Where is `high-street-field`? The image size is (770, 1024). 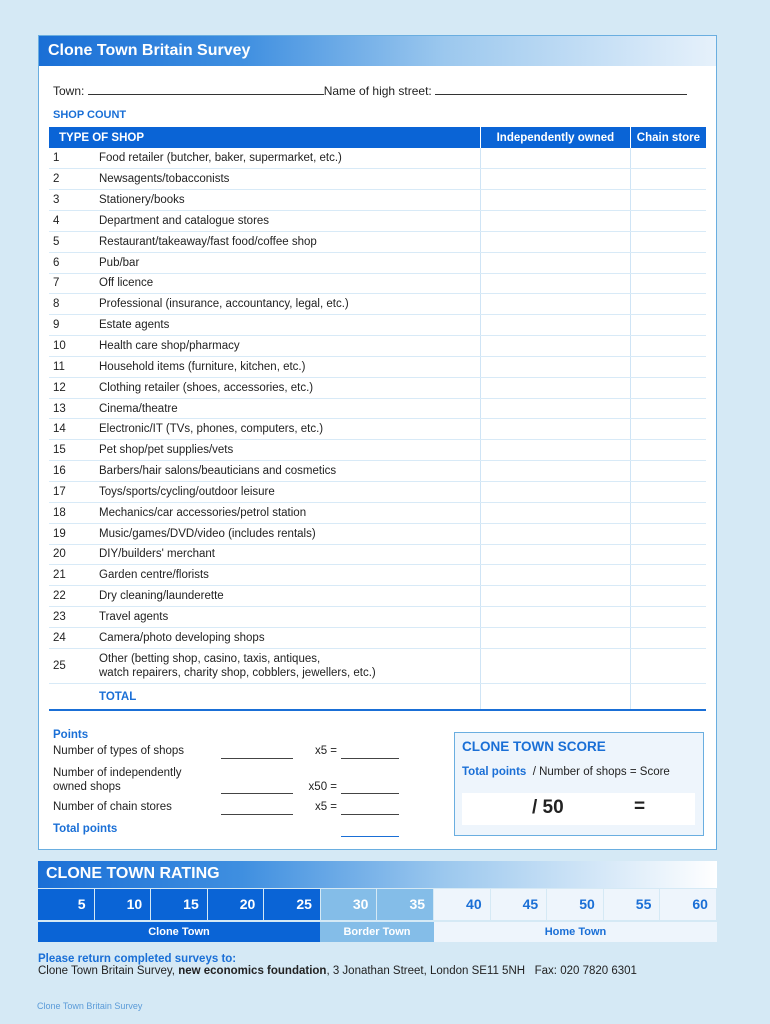 high-street-field is located at coordinates (561, 90).